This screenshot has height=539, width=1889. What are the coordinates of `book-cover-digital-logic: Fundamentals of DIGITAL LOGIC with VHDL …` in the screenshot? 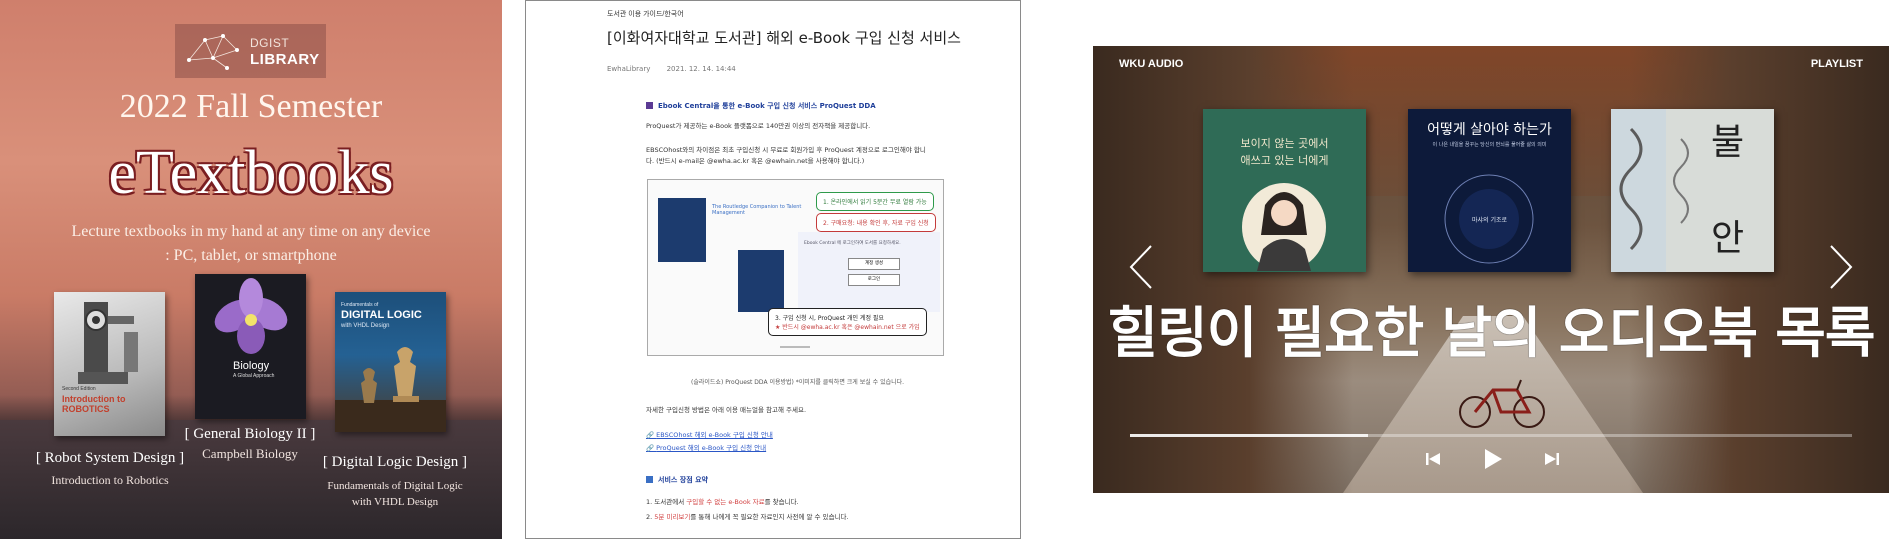 It's located at (390, 362).